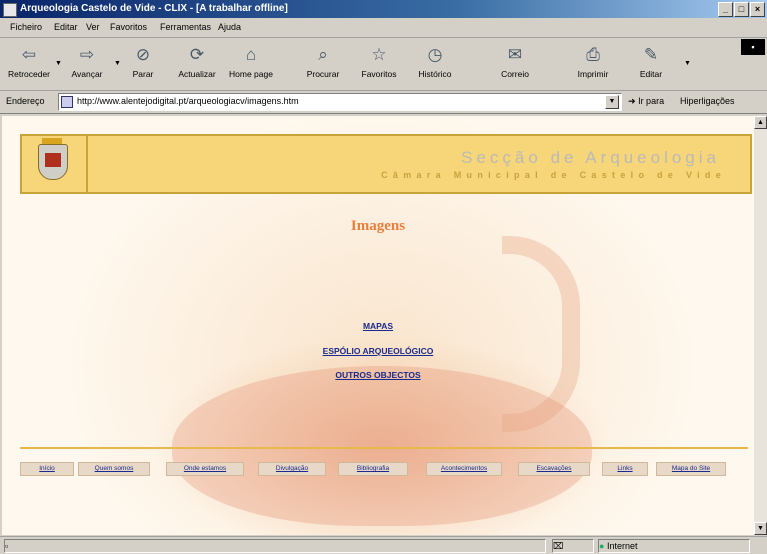  Describe the element at coordinates (26, 27) in the screenshot. I see `menu-ficheiro: Ficheiro` at that location.